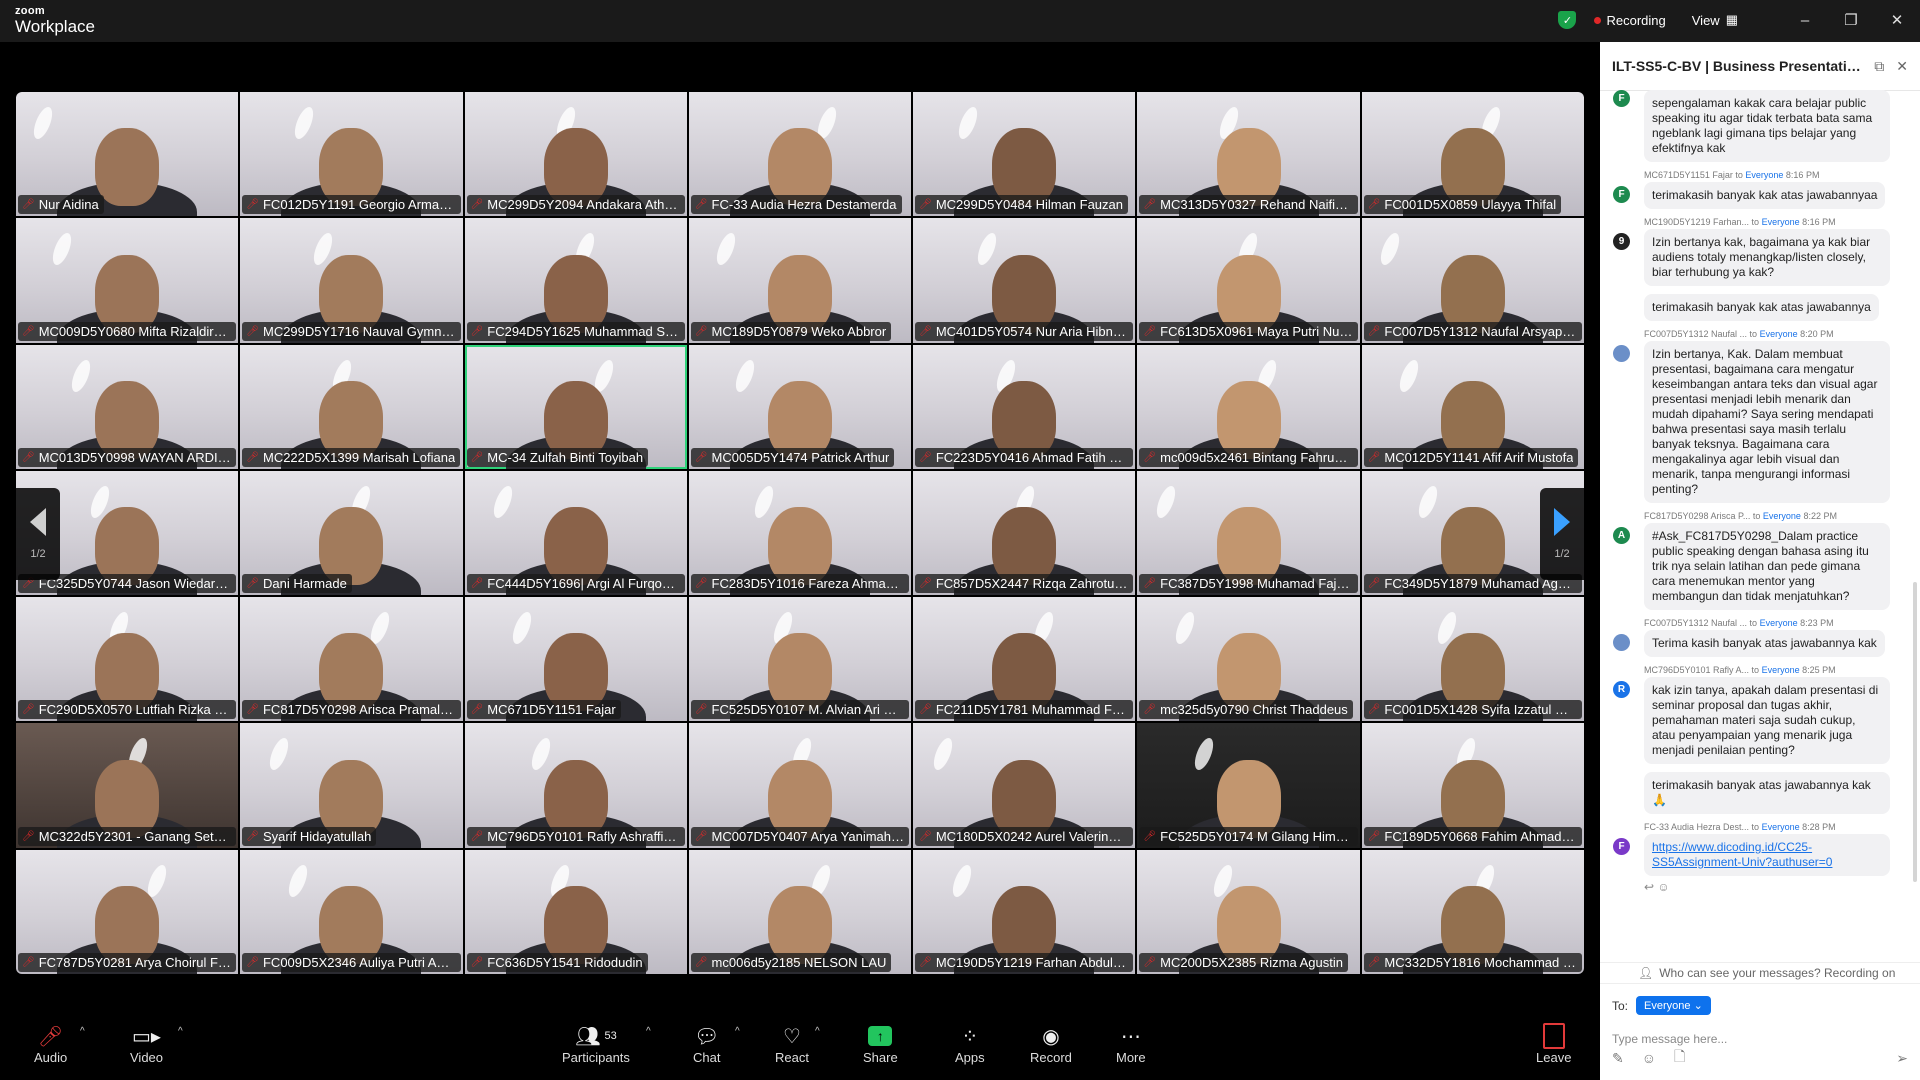  Describe the element at coordinates (970, 1044) in the screenshot. I see `apps-button: ⁘ Apps` at that location.